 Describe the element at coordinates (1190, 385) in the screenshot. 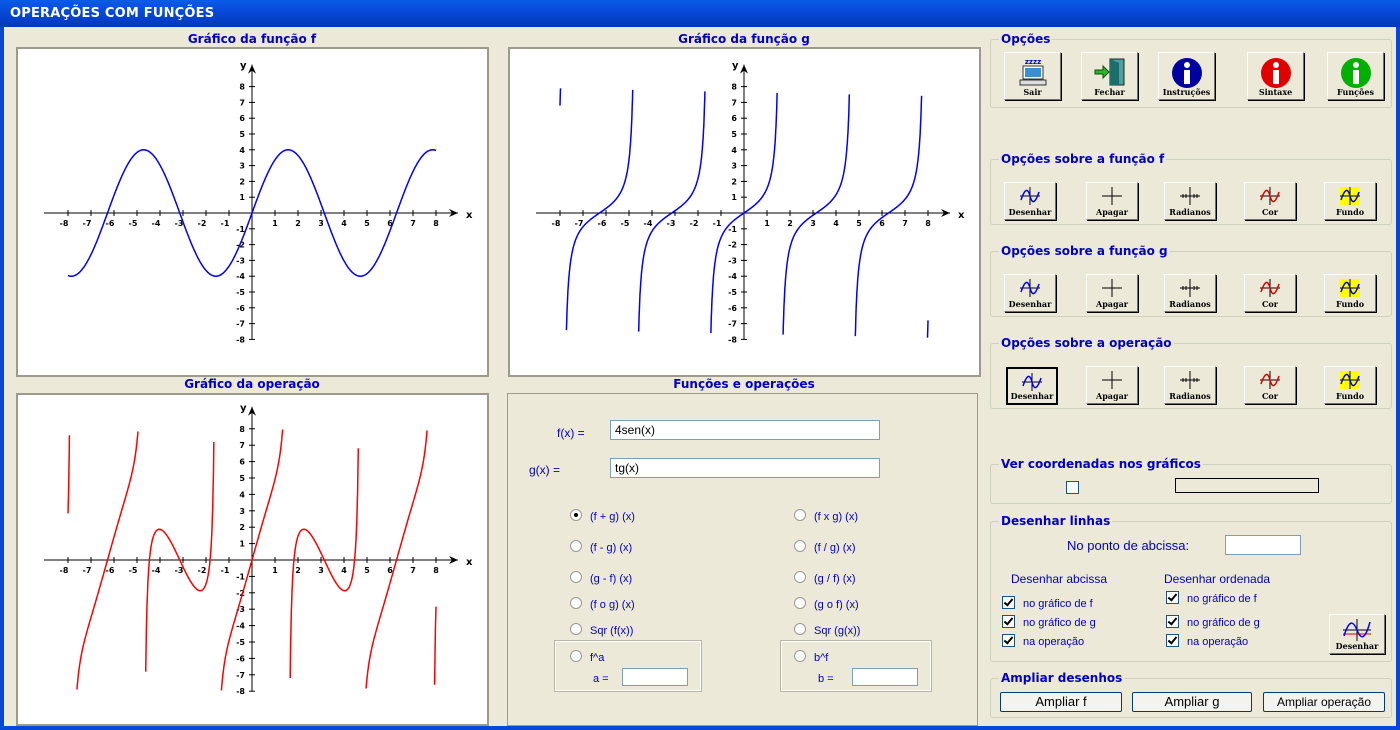

I see `op-radians-button: Radianos` at that location.